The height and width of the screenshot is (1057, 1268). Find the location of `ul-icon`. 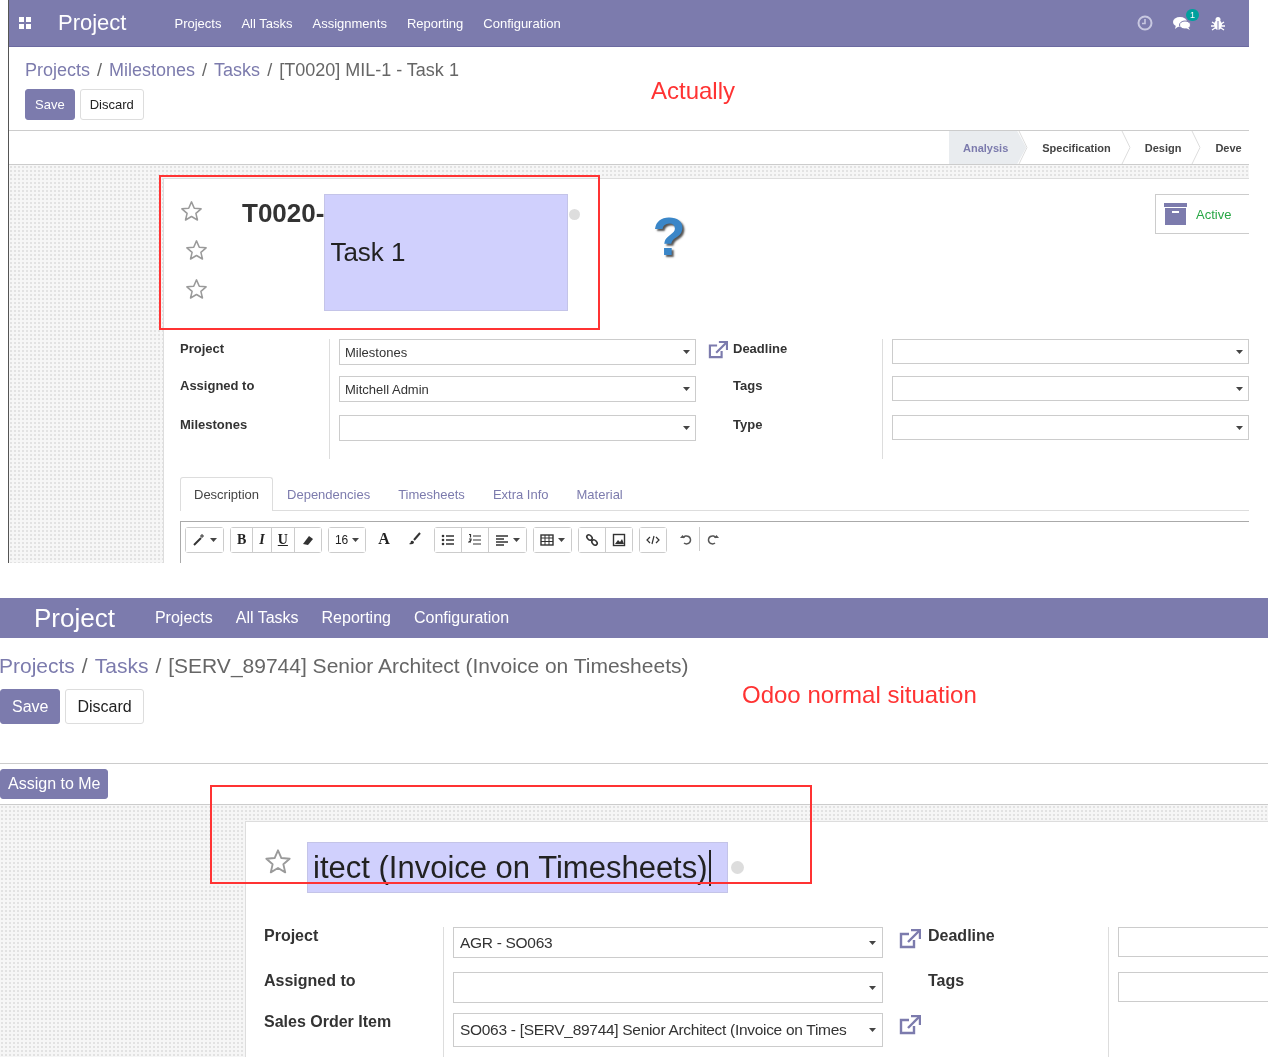

ul-icon is located at coordinates (447, 540).